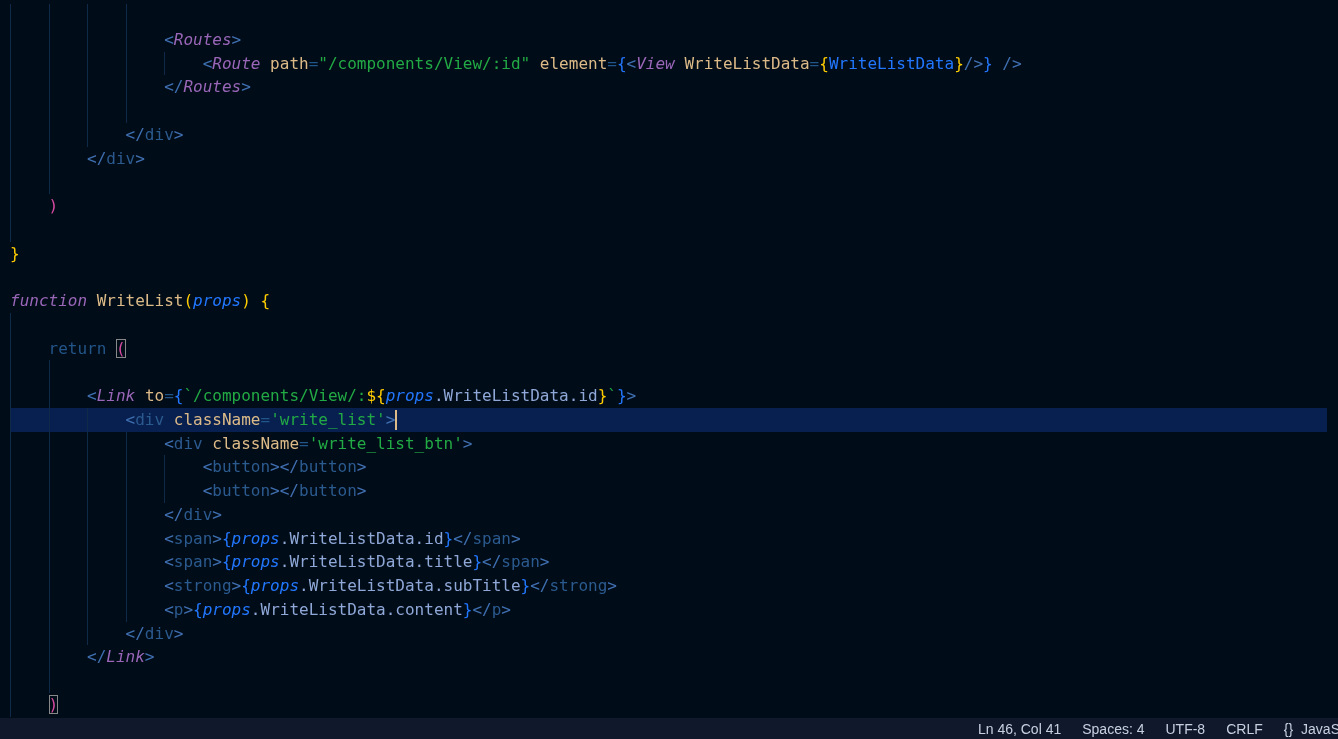  What do you see at coordinates (1185, 728) in the screenshot?
I see `encoding-setting: UTF-8` at bounding box center [1185, 728].